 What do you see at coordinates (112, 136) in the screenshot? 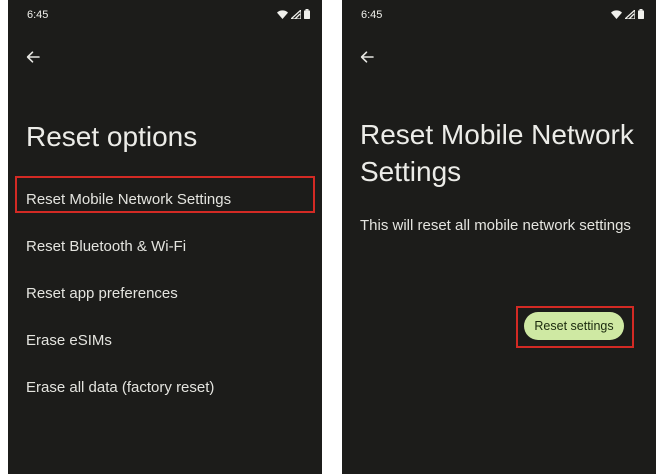
I see `page-title: Reset options` at bounding box center [112, 136].